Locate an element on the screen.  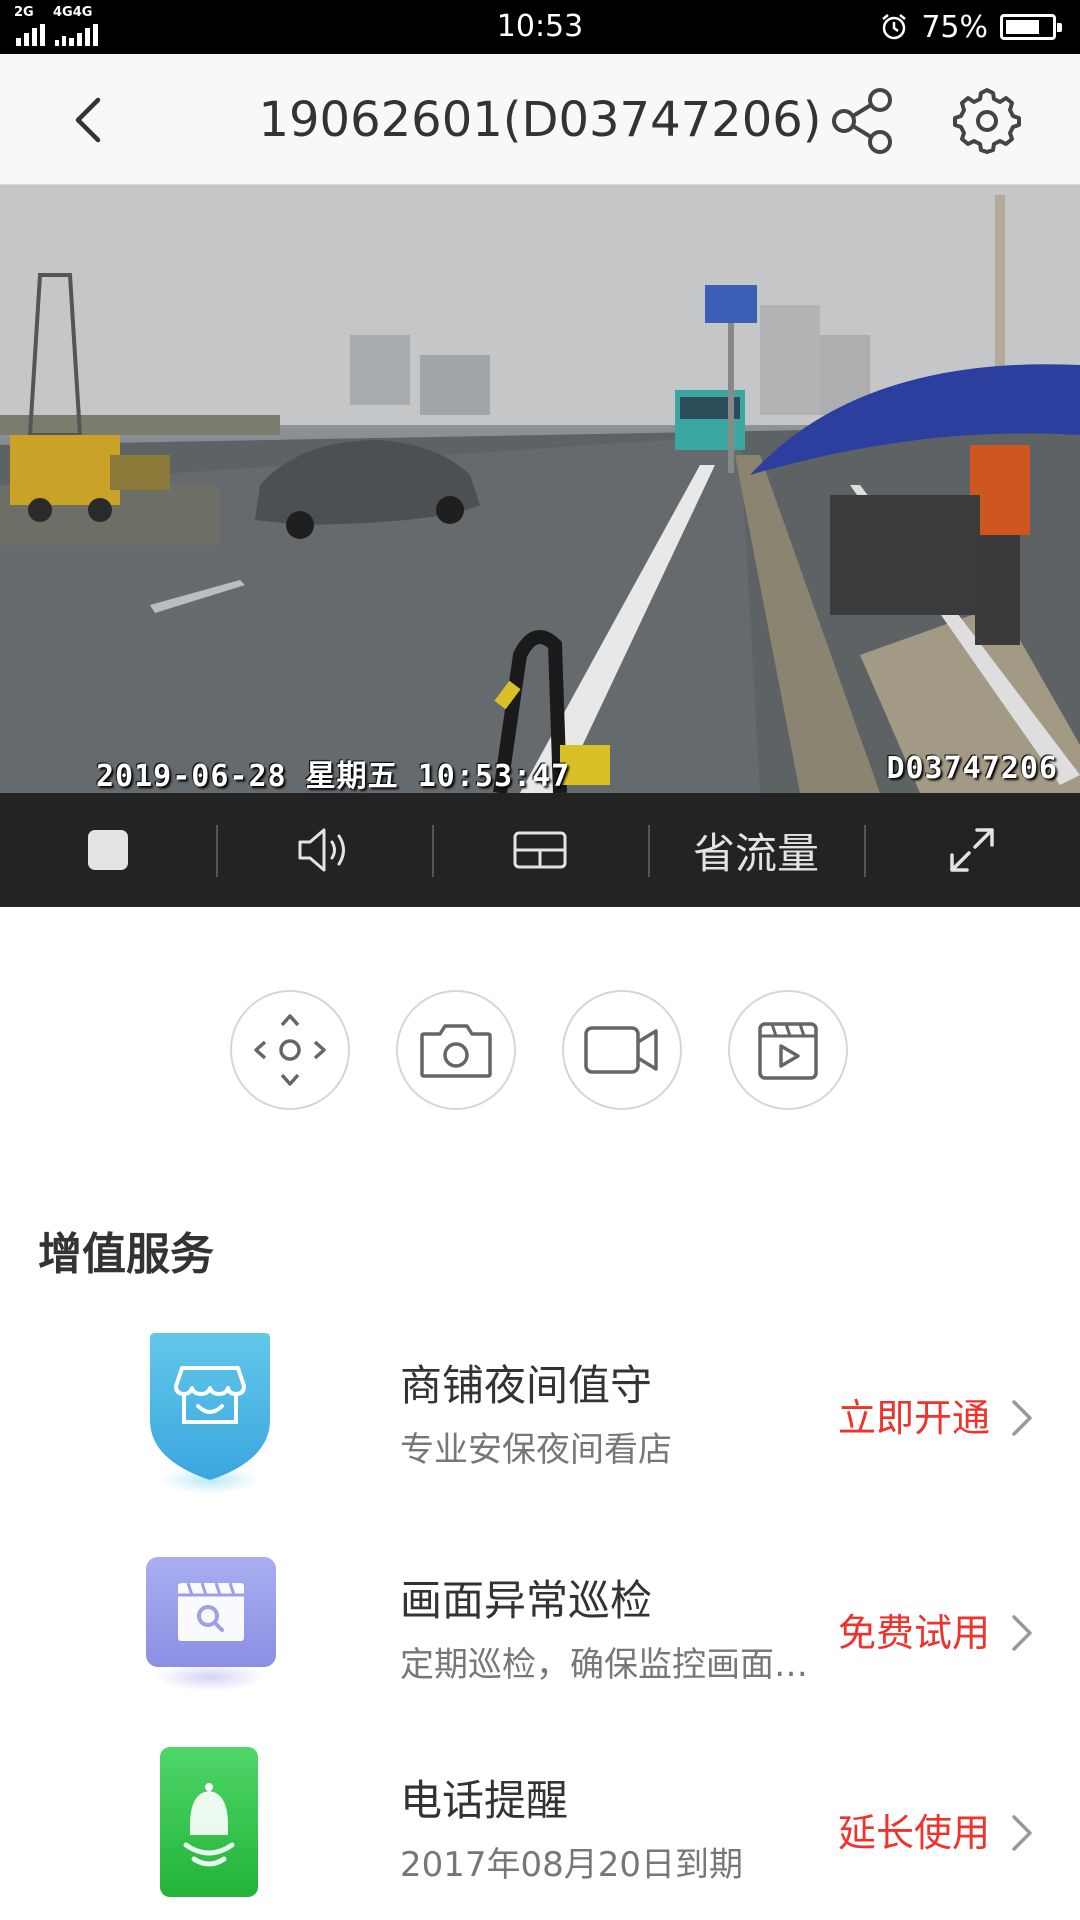
video-timestamp: 2019-06-28 星期五 10:53:47 is located at coordinates (333, 776).